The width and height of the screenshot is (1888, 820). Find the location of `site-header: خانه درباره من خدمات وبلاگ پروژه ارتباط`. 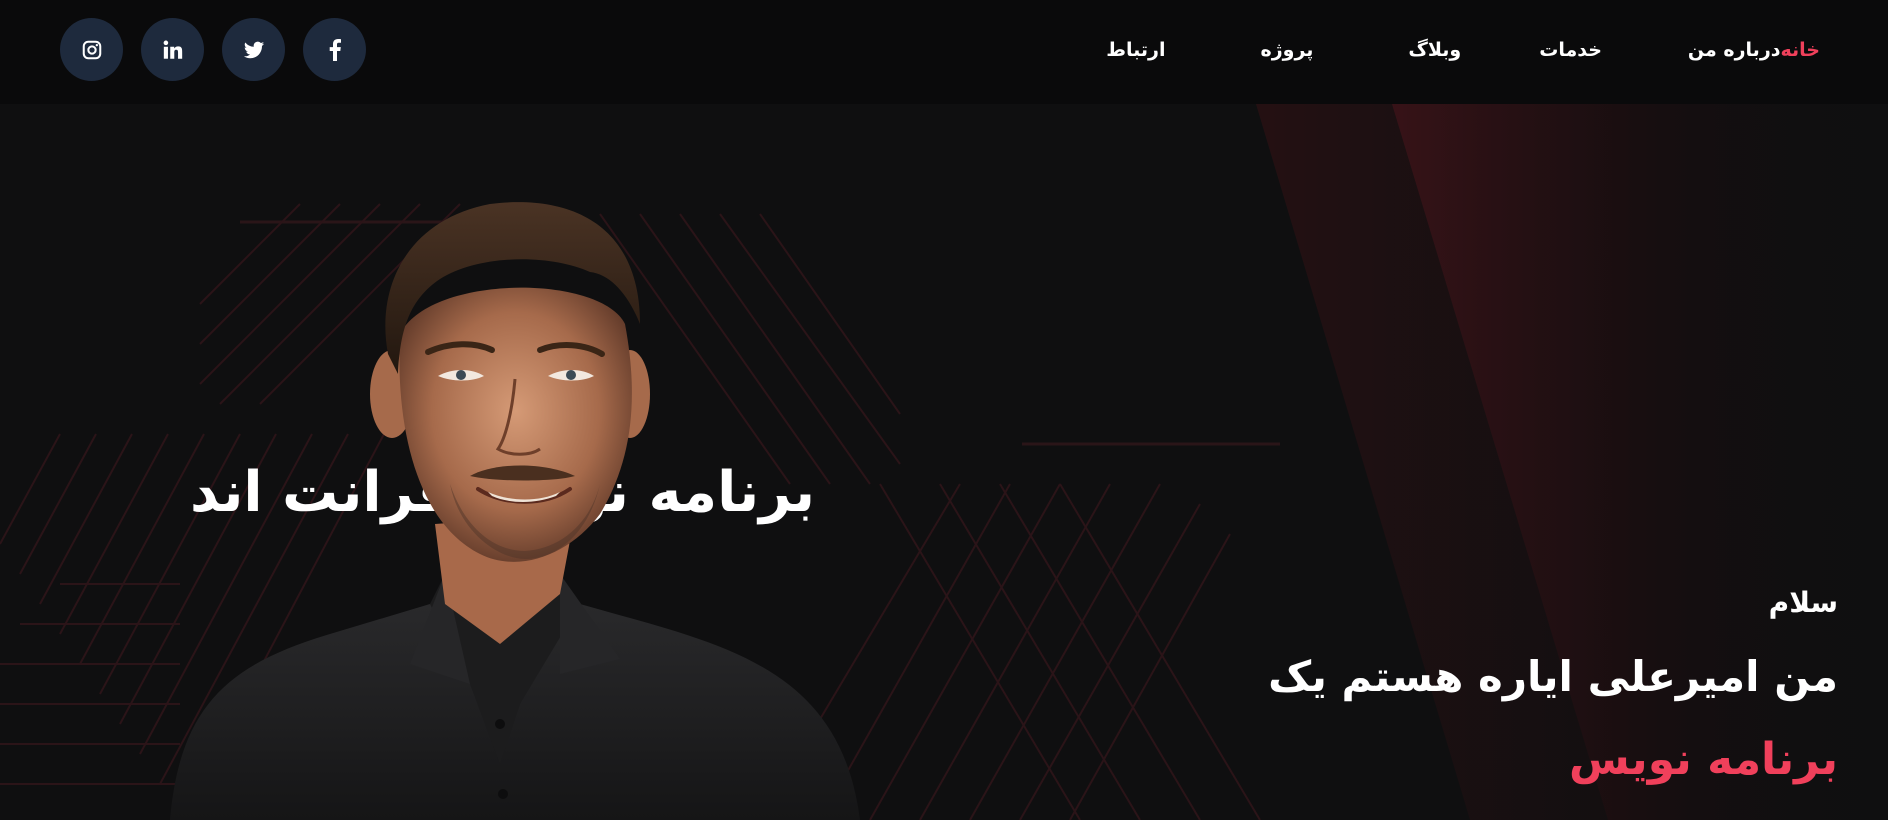

site-header: خانه درباره من خدمات وبلاگ پروژه ارتباط is located at coordinates (944, 52).